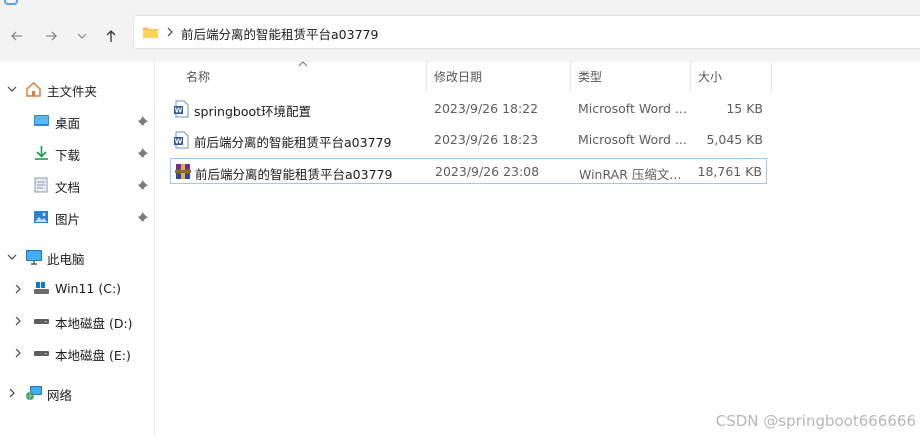 The height and width of the screenshot is (436, 920). I want to click on nav-item-documents: 文档, so click(77, 185).